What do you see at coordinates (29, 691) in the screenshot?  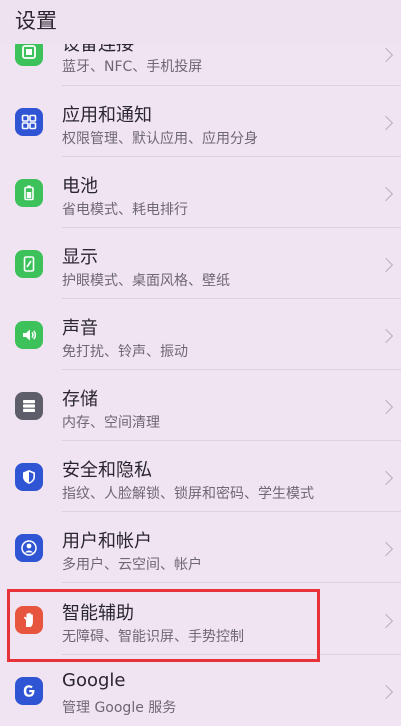 I see `google-icon` at bounding box center [29, 691].